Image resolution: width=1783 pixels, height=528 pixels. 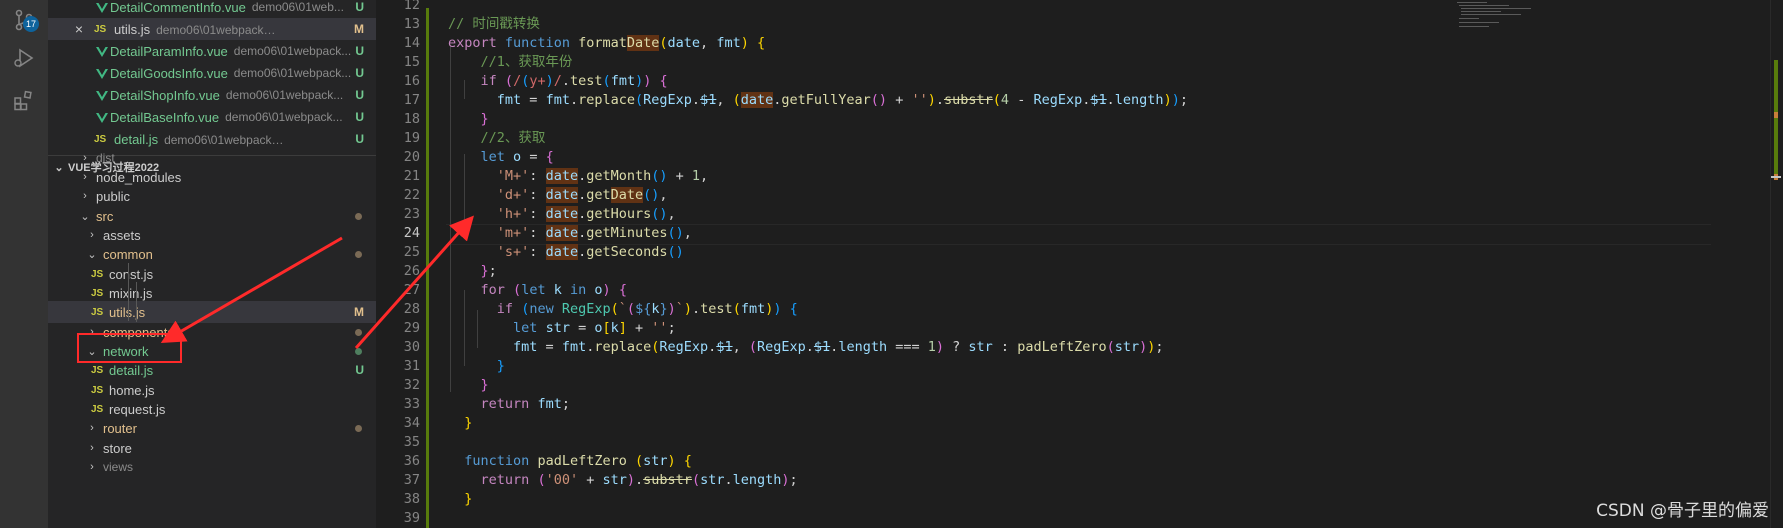 I want to click on watermark: CSDN @骨子里的偏爱, so click(x=1682, y=511).